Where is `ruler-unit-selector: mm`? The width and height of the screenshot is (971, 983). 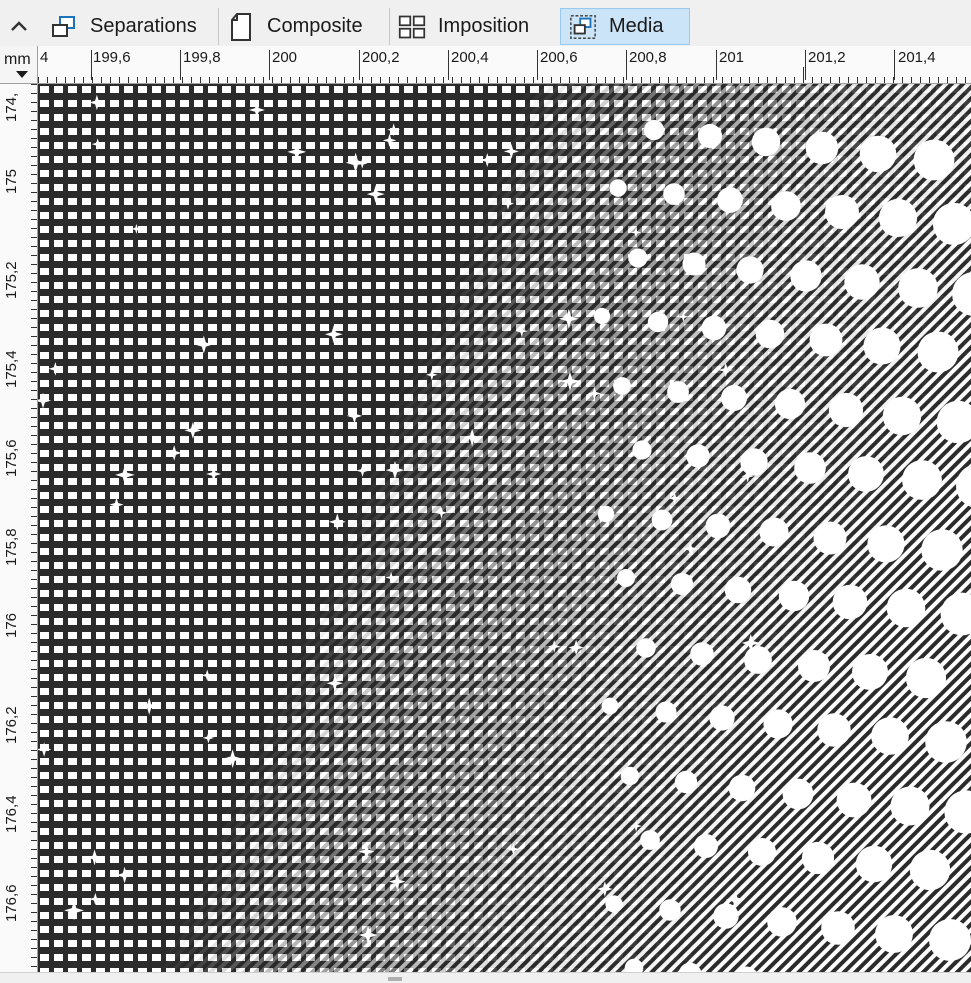 ruler-unit-selector: mm is located at coordinates (19, 65).